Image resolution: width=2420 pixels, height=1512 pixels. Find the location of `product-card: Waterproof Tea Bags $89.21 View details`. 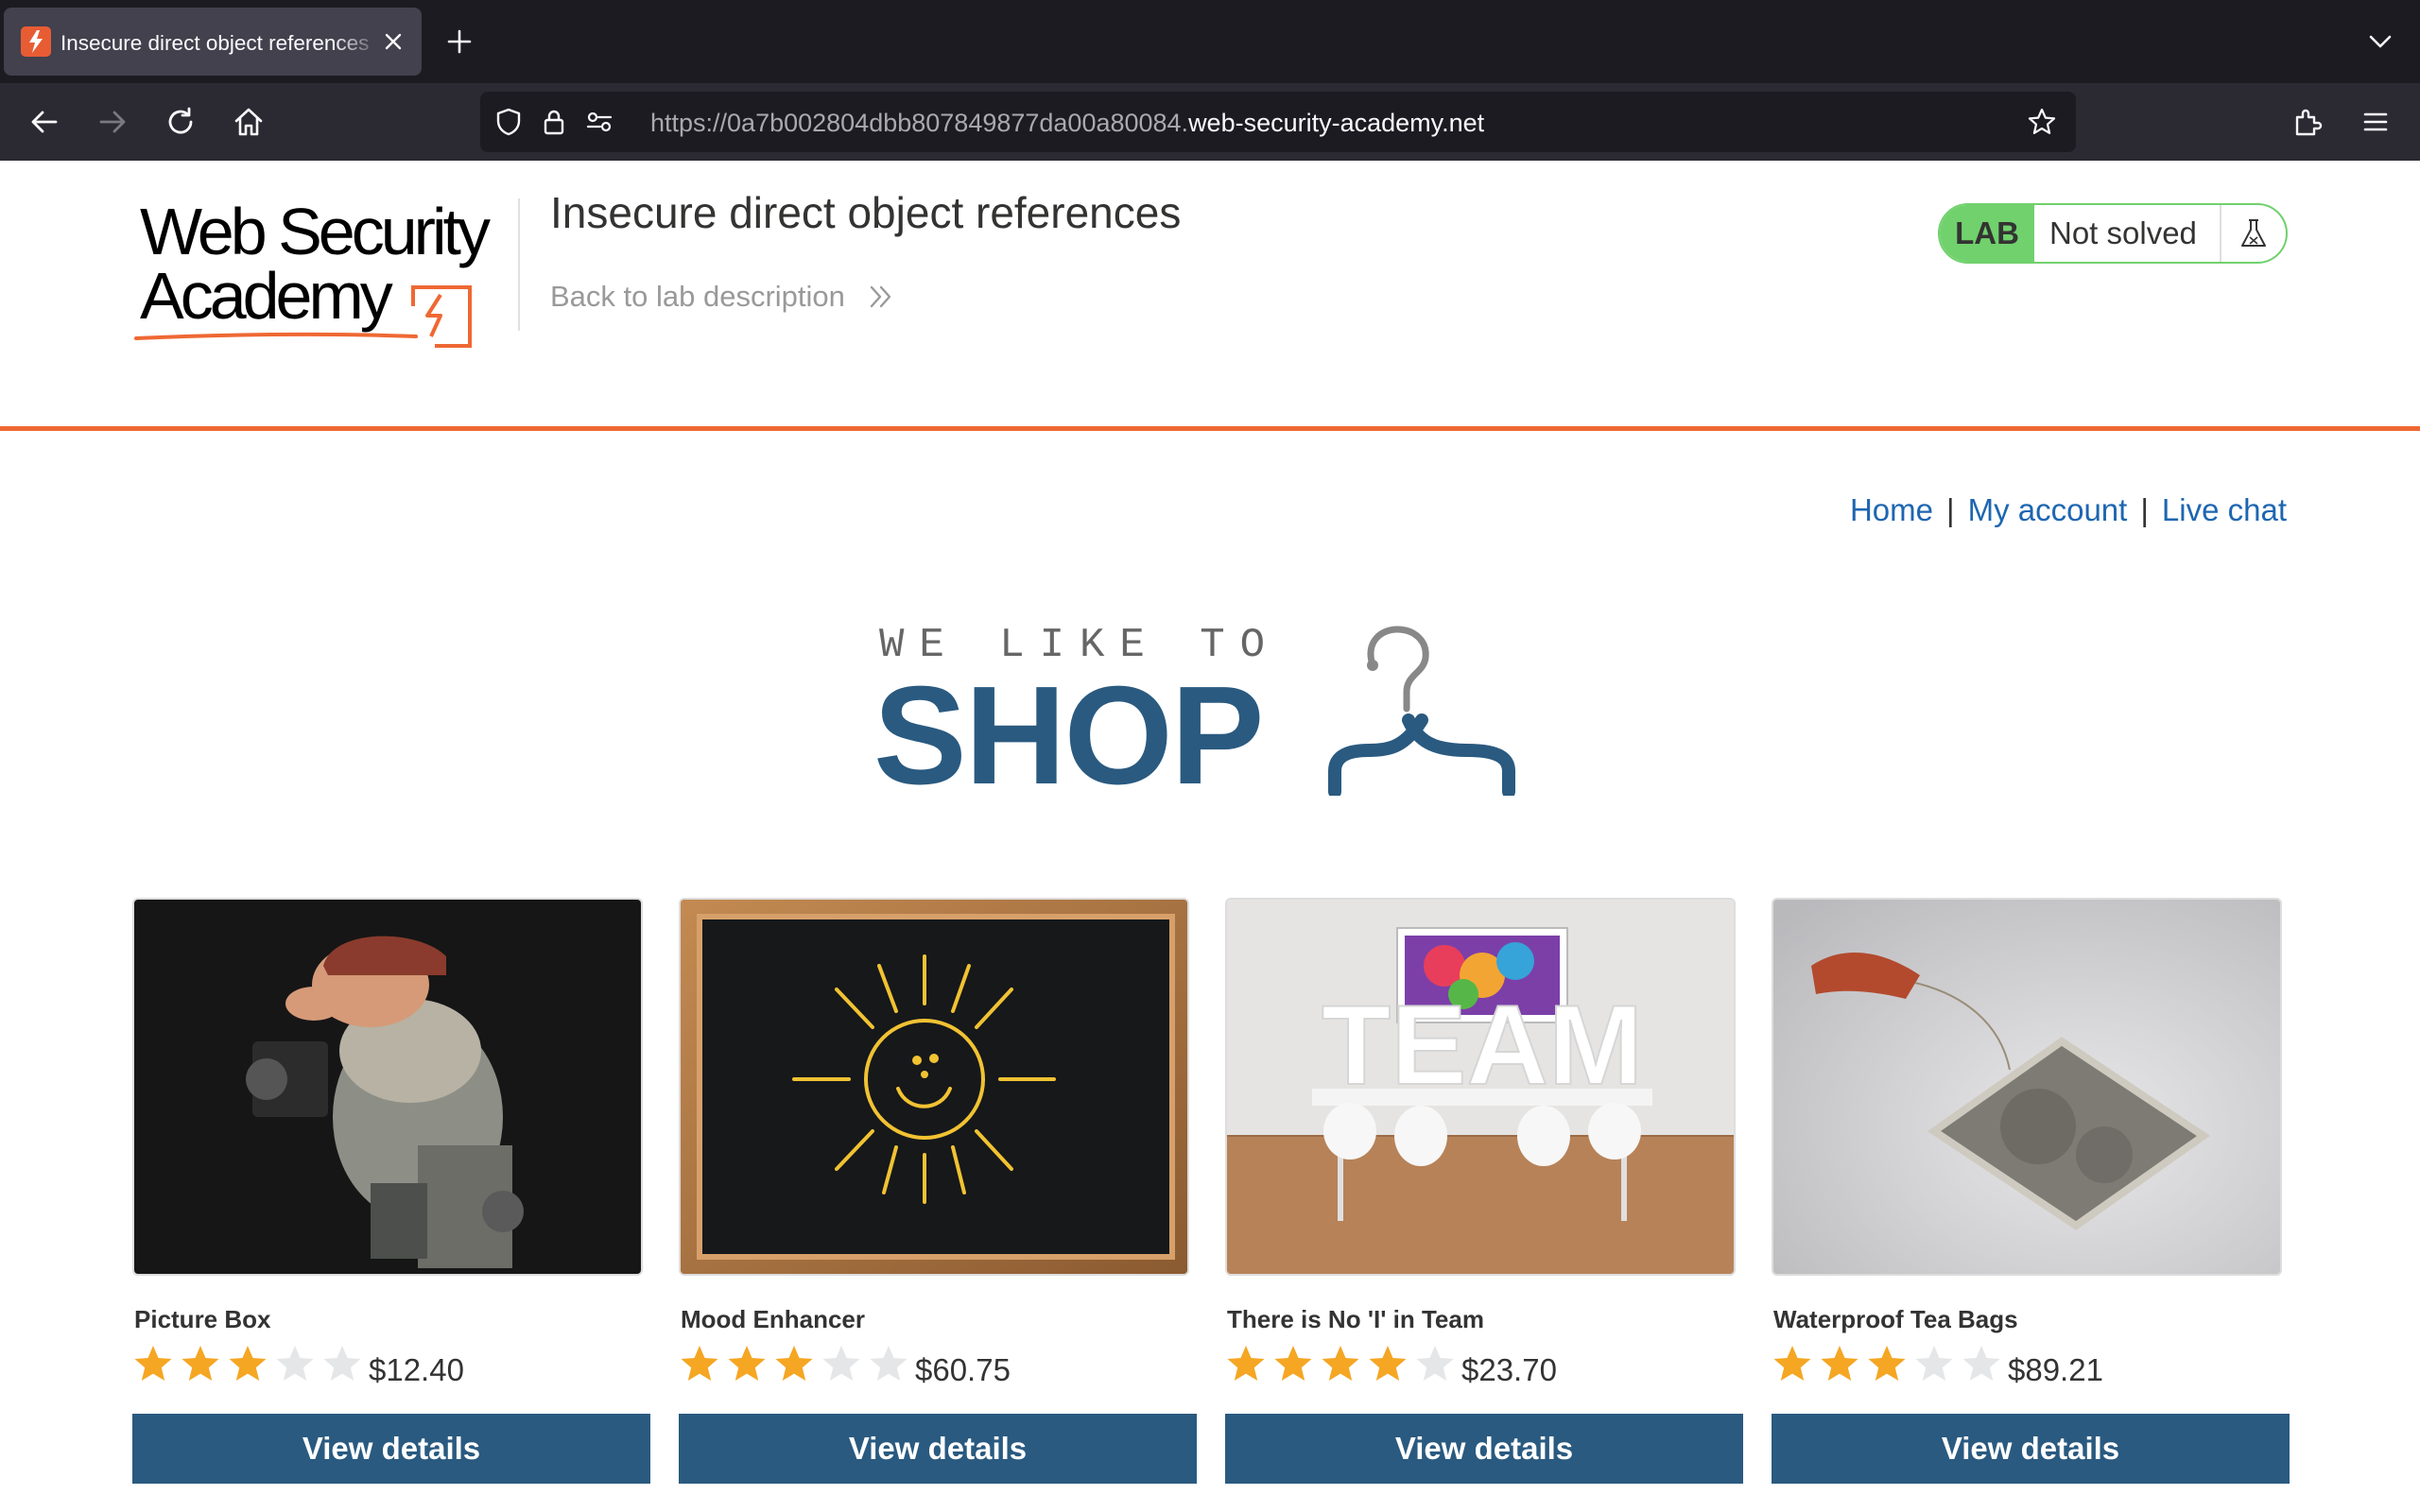

product-card: Waterproof Tea Bags $89.21 View details is located at coordinates (2031, 1191).